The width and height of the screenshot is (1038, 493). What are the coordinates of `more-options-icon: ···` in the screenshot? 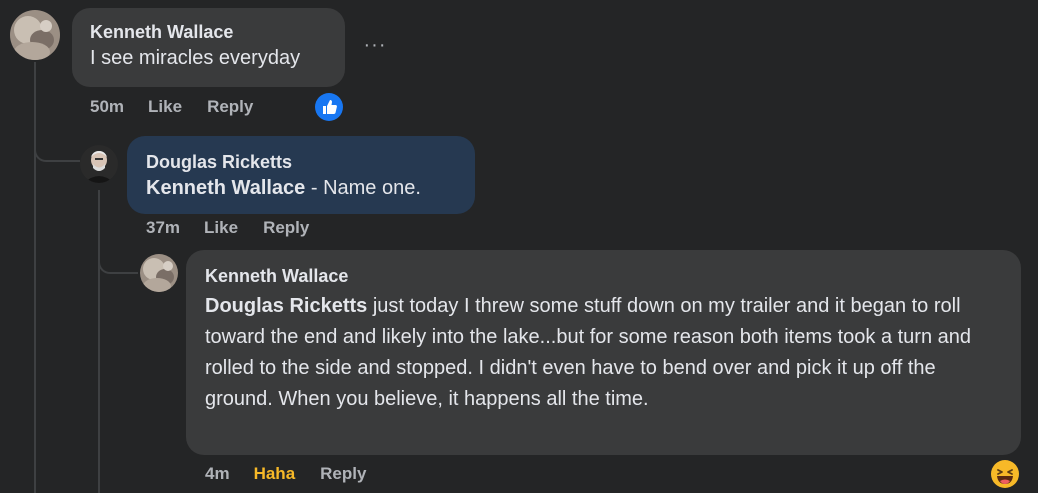 It's located at (375, 45).